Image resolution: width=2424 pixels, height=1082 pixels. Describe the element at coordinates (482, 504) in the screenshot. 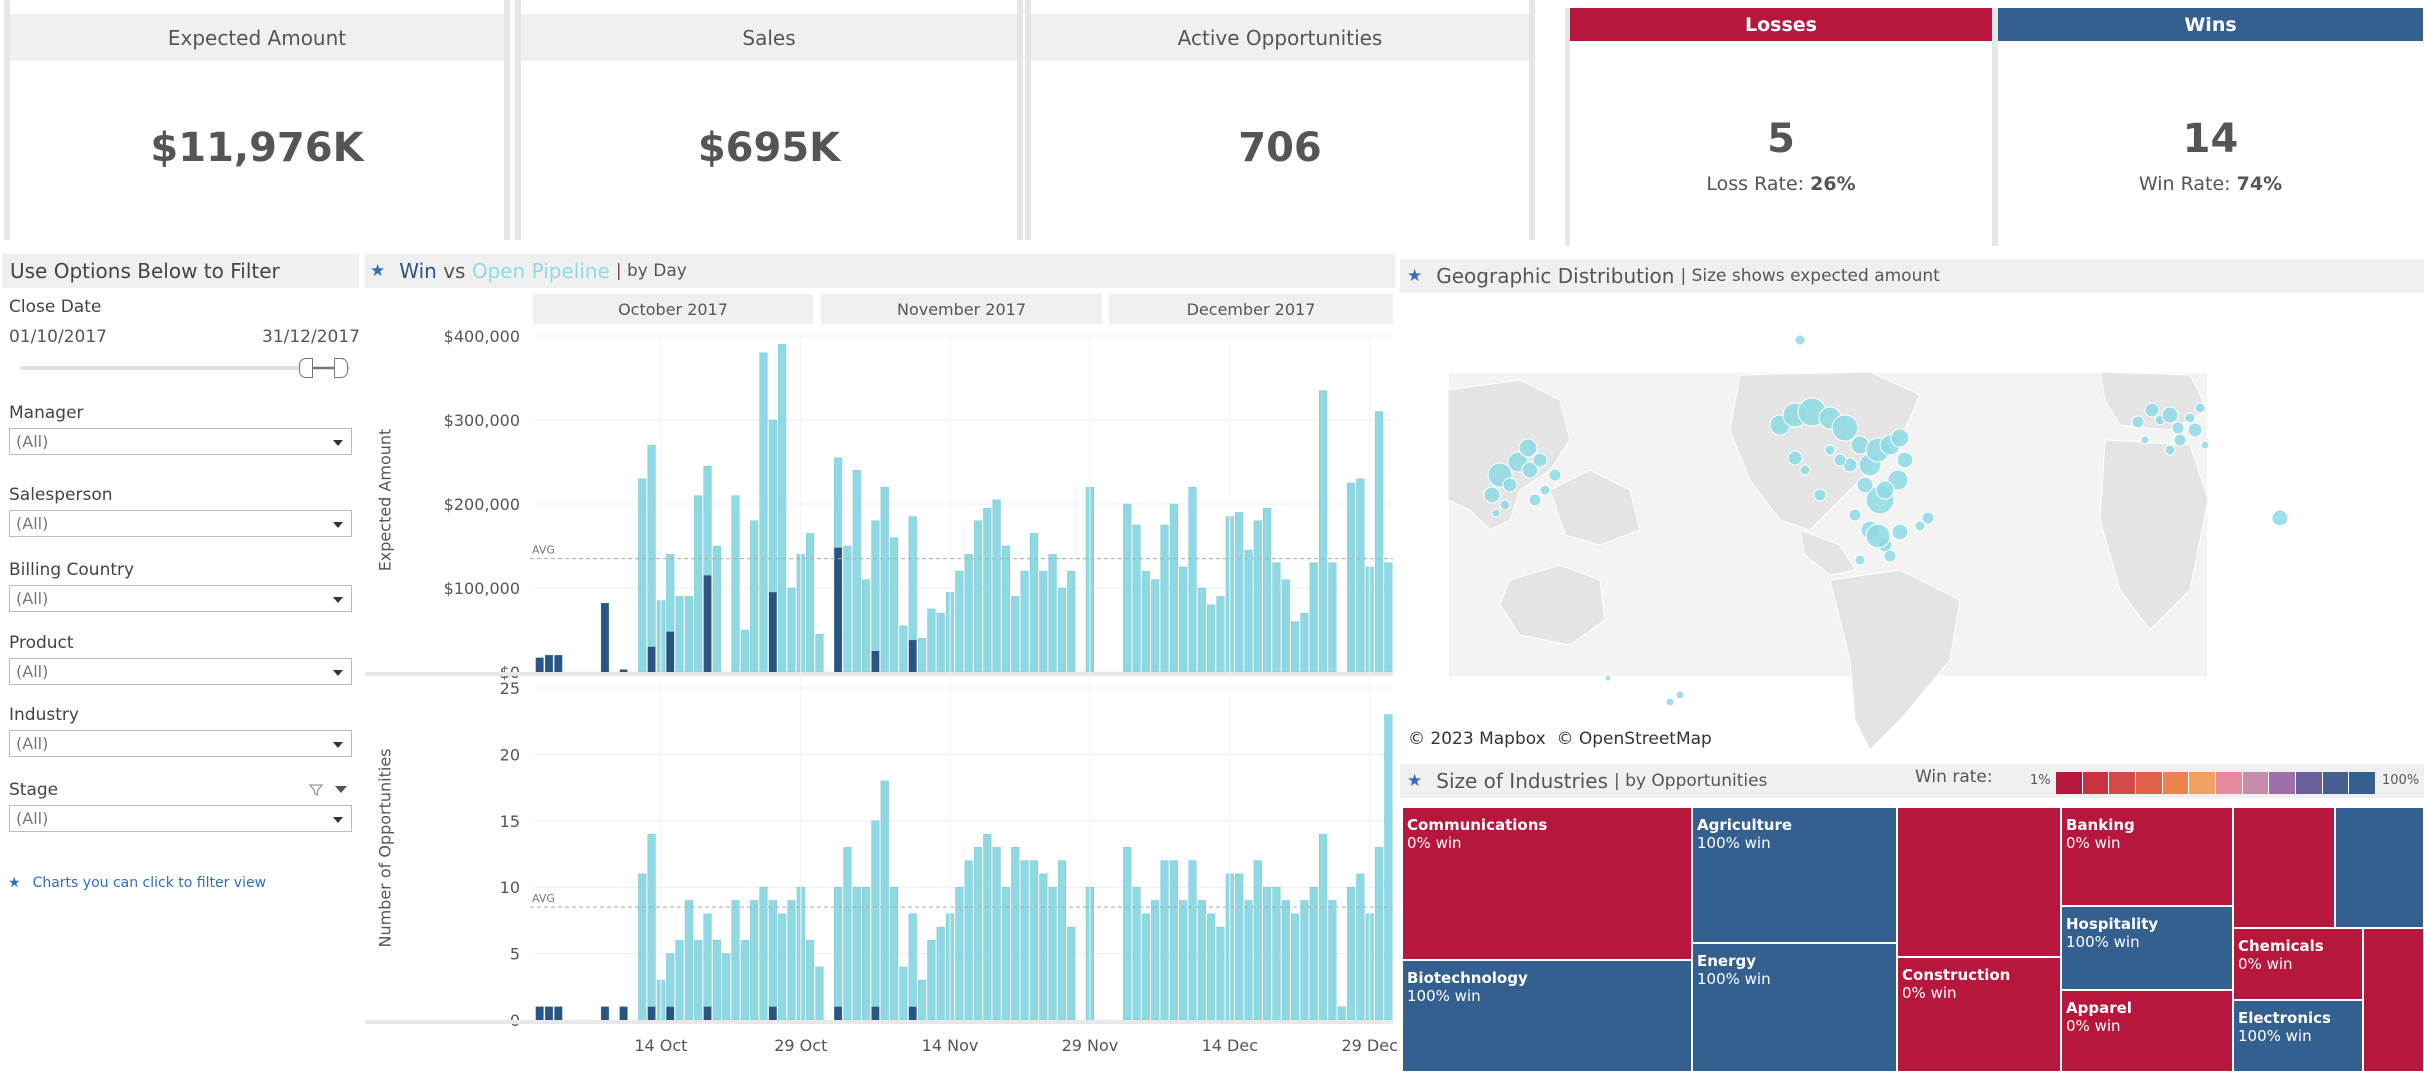

I see `amount-tick-label: $200,000` at that location.